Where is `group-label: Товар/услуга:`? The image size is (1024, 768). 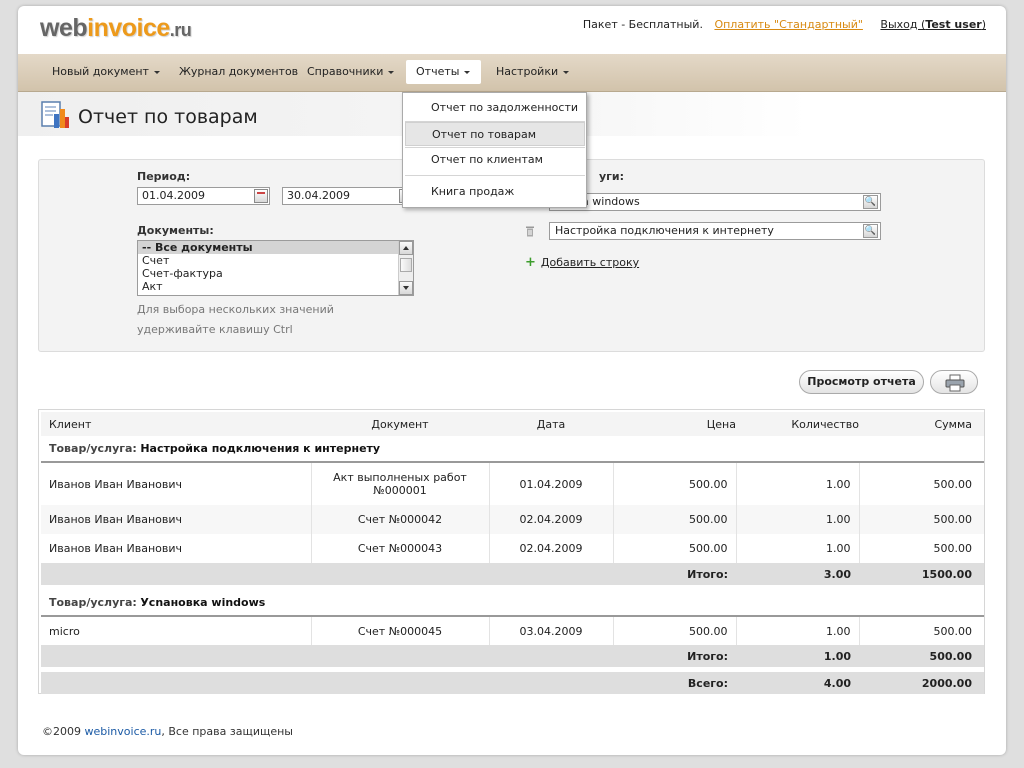
group-label: Товар/услуга: is located at coordinates (93, 602).